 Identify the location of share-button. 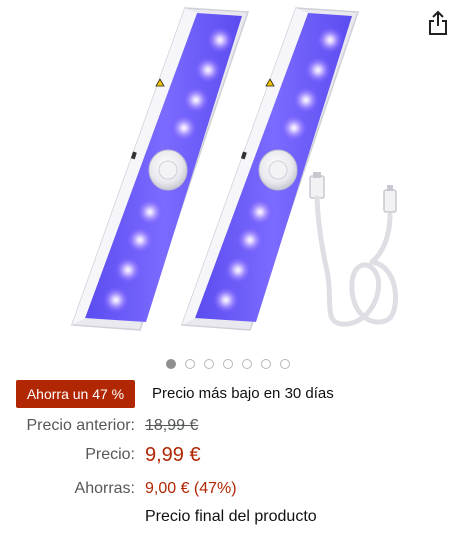
(438, 23).